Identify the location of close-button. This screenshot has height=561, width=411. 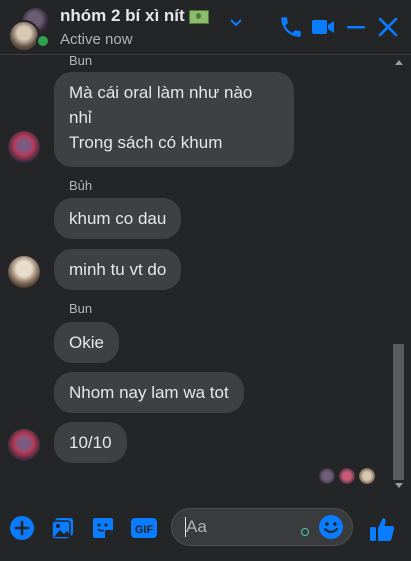
(388, 27).